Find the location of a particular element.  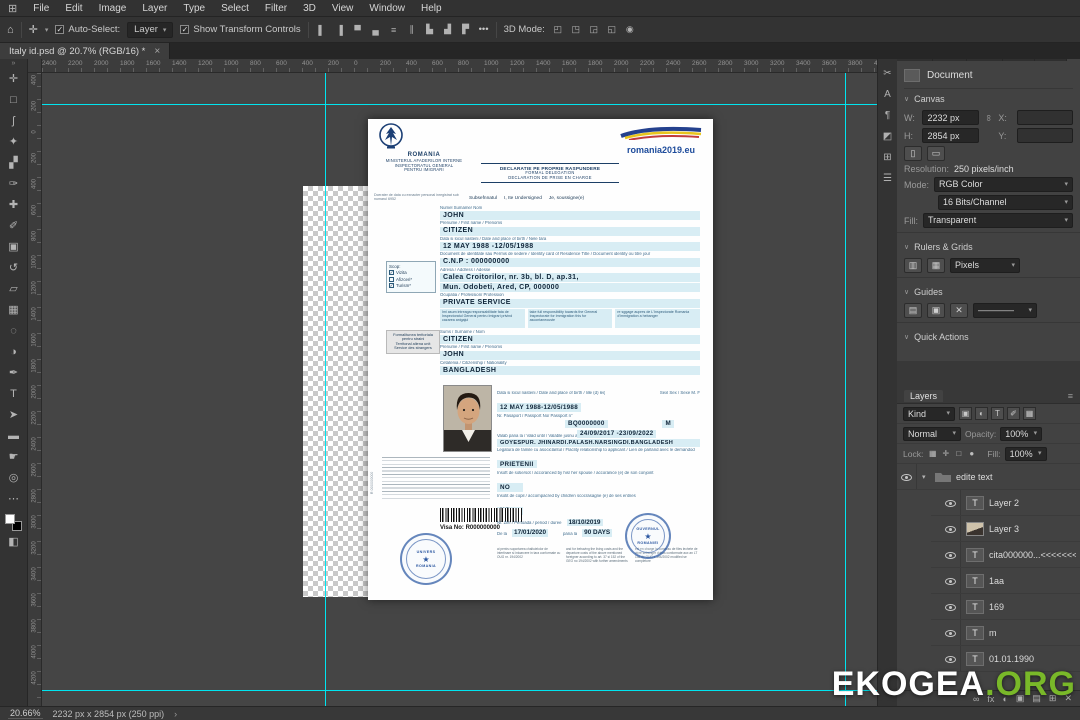

layer-row: ▾ edite text is located at coordinates (988, 477).